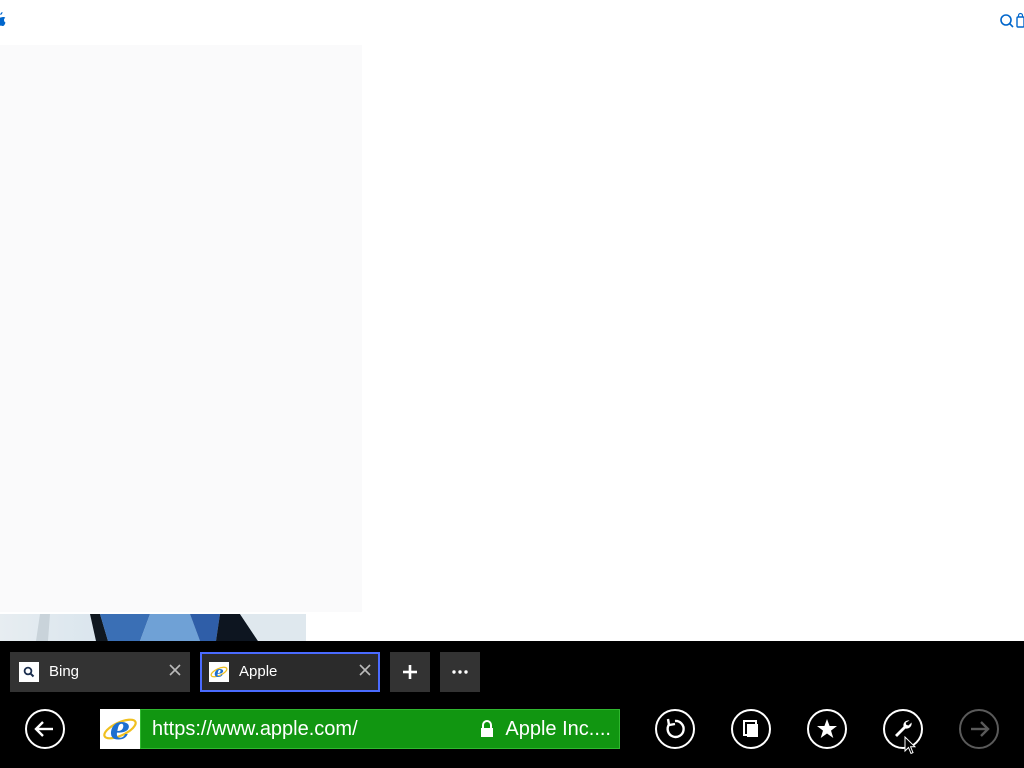 This screenshot has height=768, width=1024. What do you see at coordinates (487, 728) in the screenshot?
I see `lock-icon` at bounding box center [487, 728].